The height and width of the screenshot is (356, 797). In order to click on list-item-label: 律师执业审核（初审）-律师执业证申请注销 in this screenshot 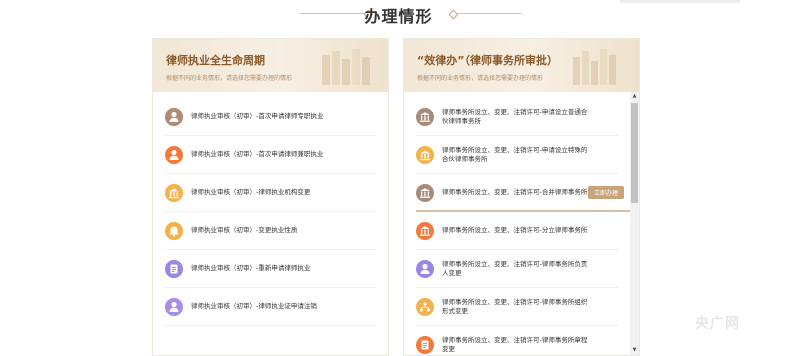, I will do `click(254, 306)`.